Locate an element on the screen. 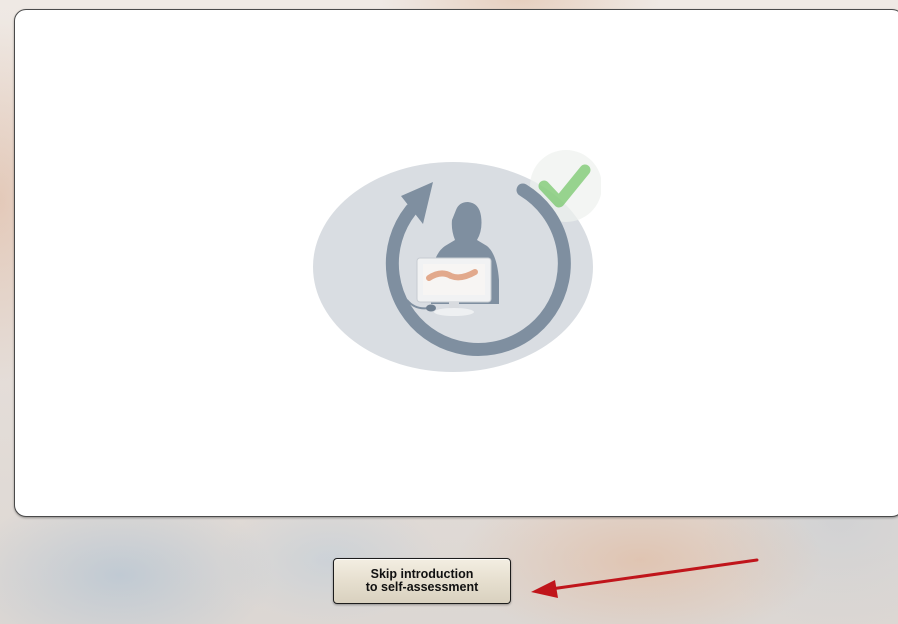  skip-button-label-line2: to self-assessment is located at coordinates (422, 587).